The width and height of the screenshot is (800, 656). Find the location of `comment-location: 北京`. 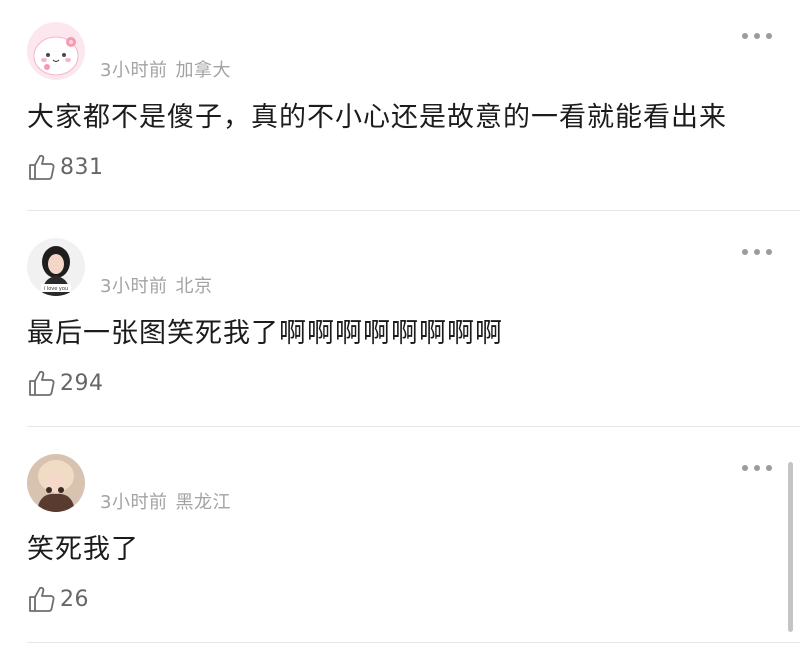

comment-location: 北京 is located at coordinates (194, 286).